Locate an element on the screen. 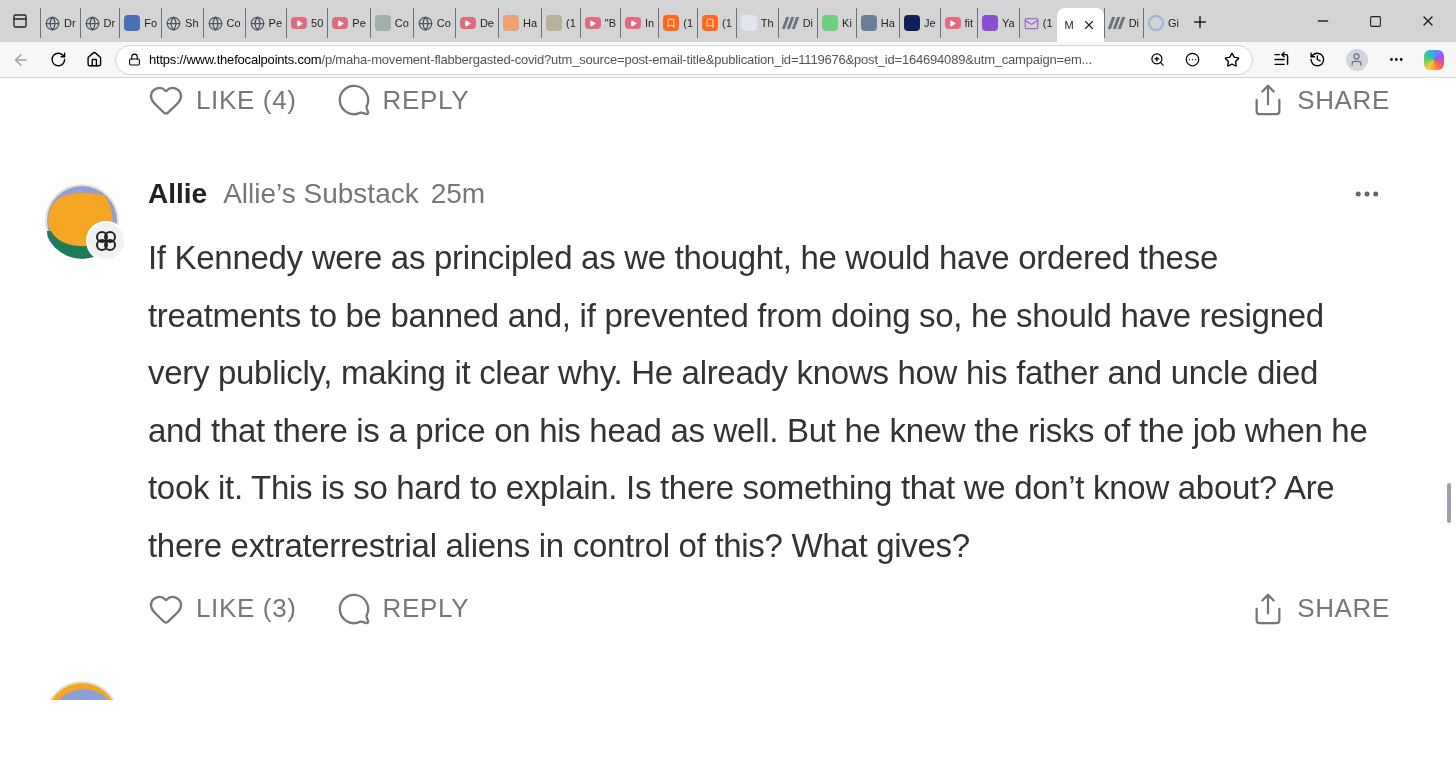 The height and width of the screenshot is (780, 1456). browser-tab: Fo is located at coordinates (140, 23).